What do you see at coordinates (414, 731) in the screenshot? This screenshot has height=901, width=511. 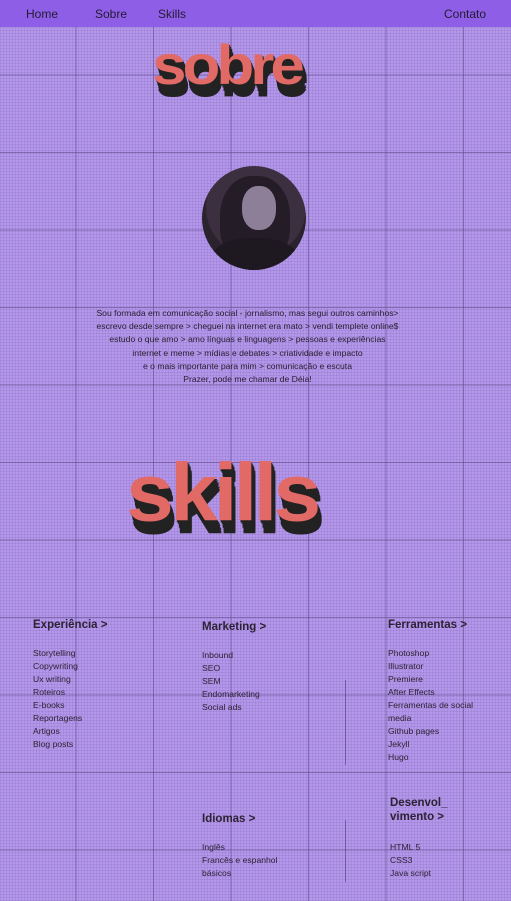 I see `list-item: Github pages` at bounding box center [414, 731].